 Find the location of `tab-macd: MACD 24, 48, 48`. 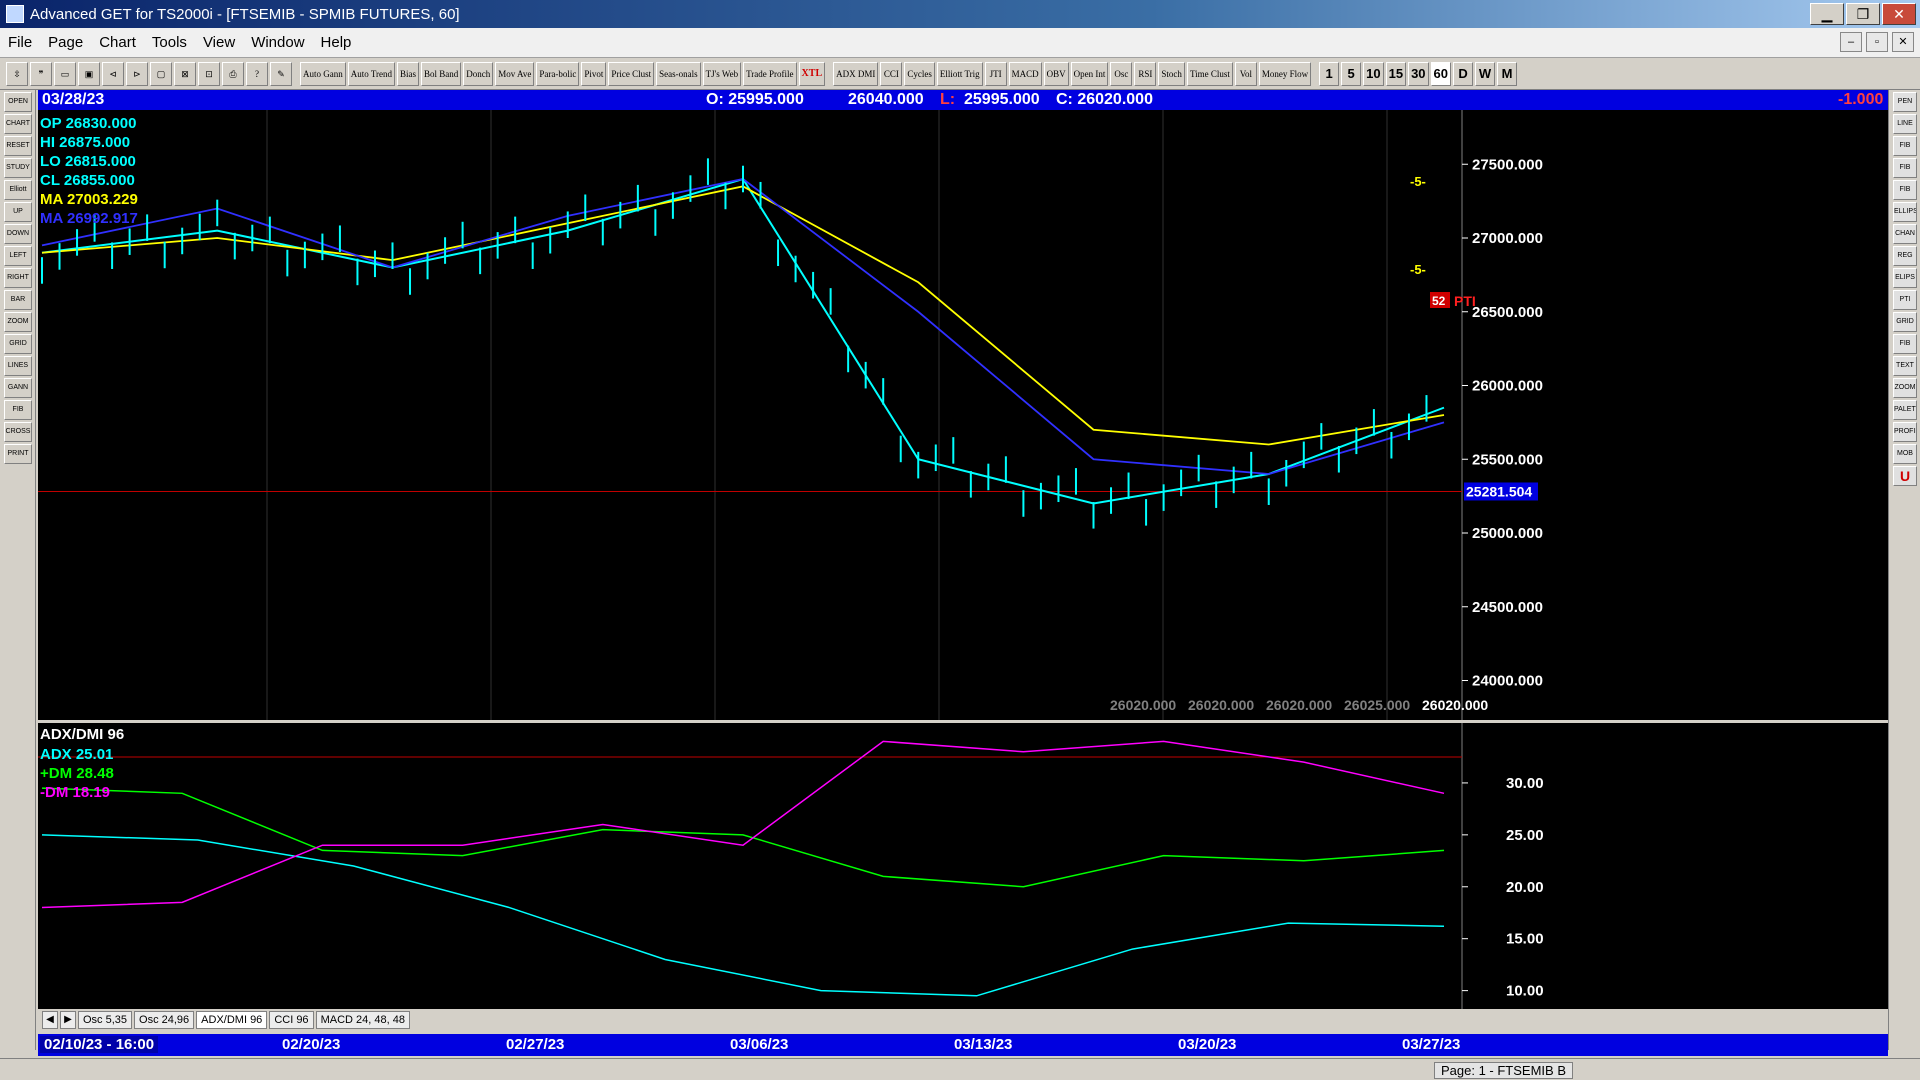

tab-macd: MACD 24, 48, 48 is located at coordinates (362, 1020).